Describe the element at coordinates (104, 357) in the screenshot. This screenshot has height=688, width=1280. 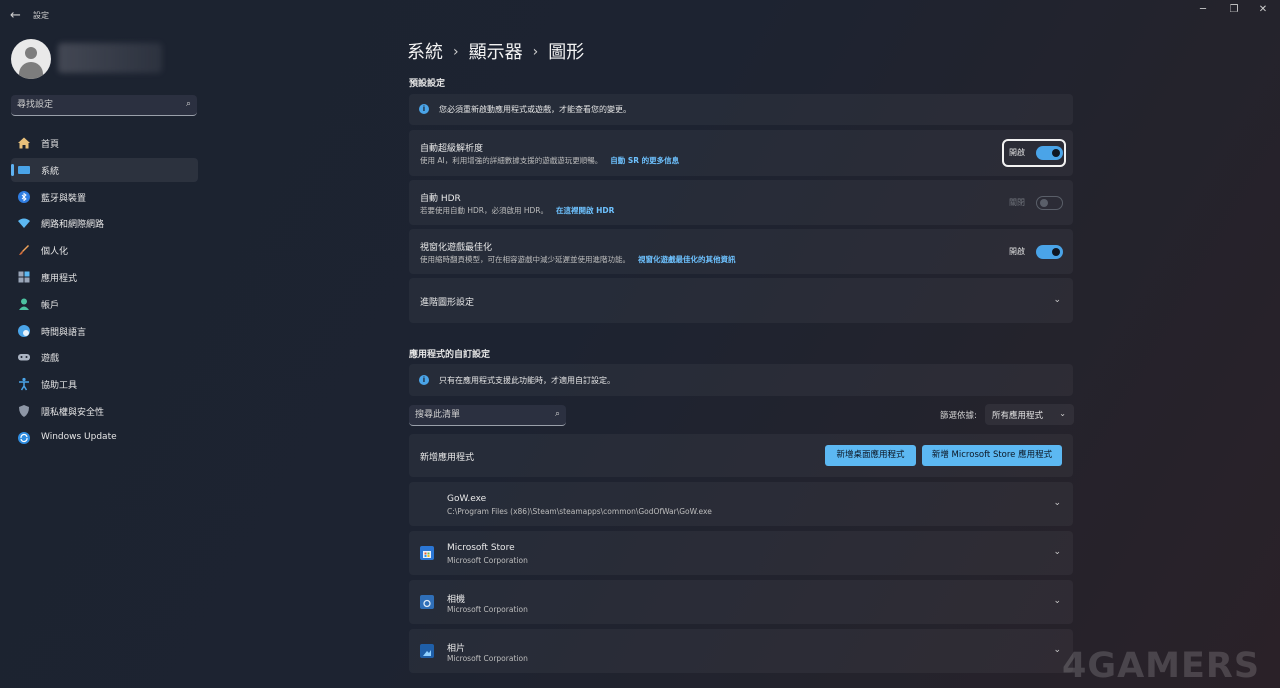
I see `sidebar-item-gaming: 遊戲` at that location.